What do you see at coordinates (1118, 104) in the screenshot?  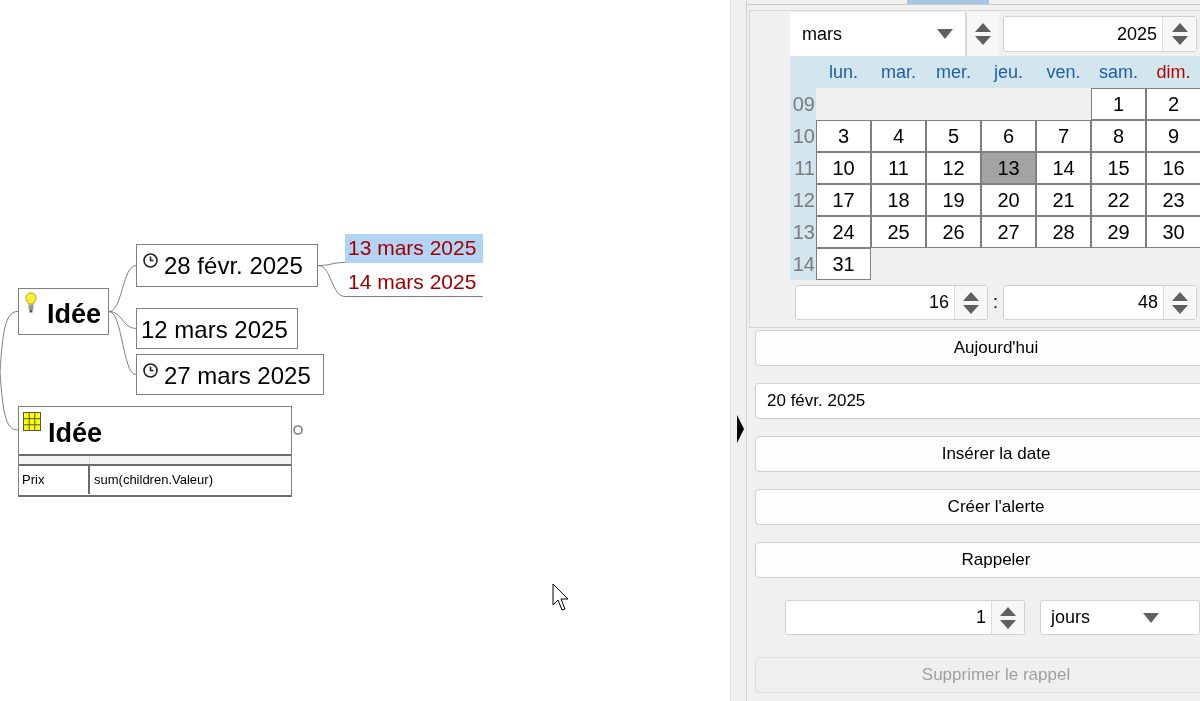 I see `calendar-day: 1` at bounding box center [1118, 104].